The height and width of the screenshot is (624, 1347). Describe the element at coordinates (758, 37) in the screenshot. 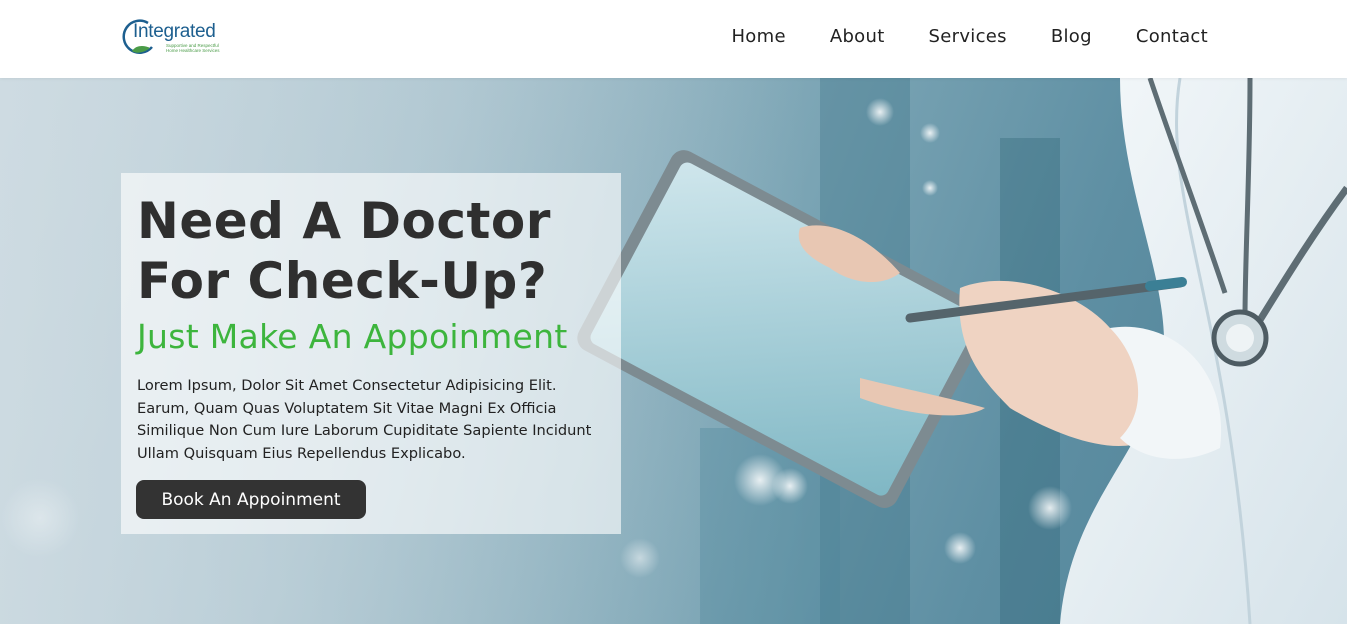

I see `nav-home: Home` at that location.